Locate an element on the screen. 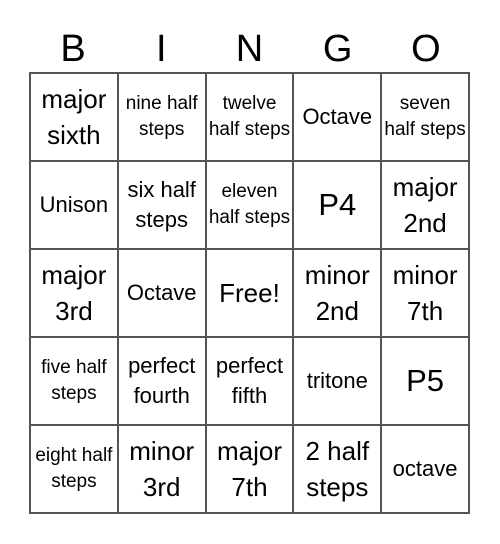  bingo-cell: perfect fourth is located at coordinates (161, 381).